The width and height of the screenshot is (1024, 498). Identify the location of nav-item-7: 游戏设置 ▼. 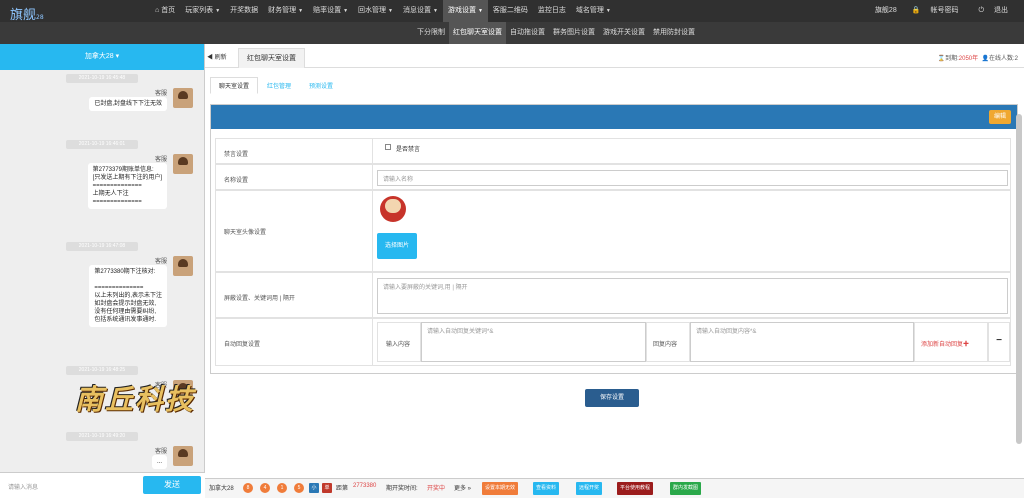
(465, 11).